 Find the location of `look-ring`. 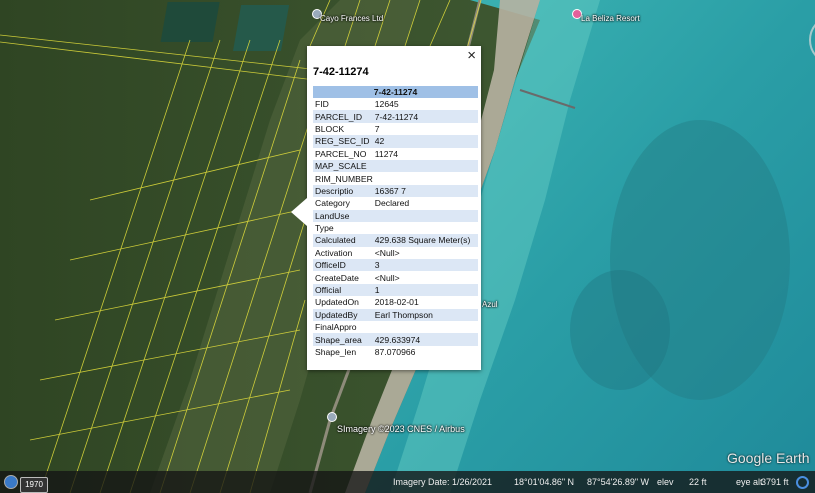

look-ring is located at coordinates (812, 40).